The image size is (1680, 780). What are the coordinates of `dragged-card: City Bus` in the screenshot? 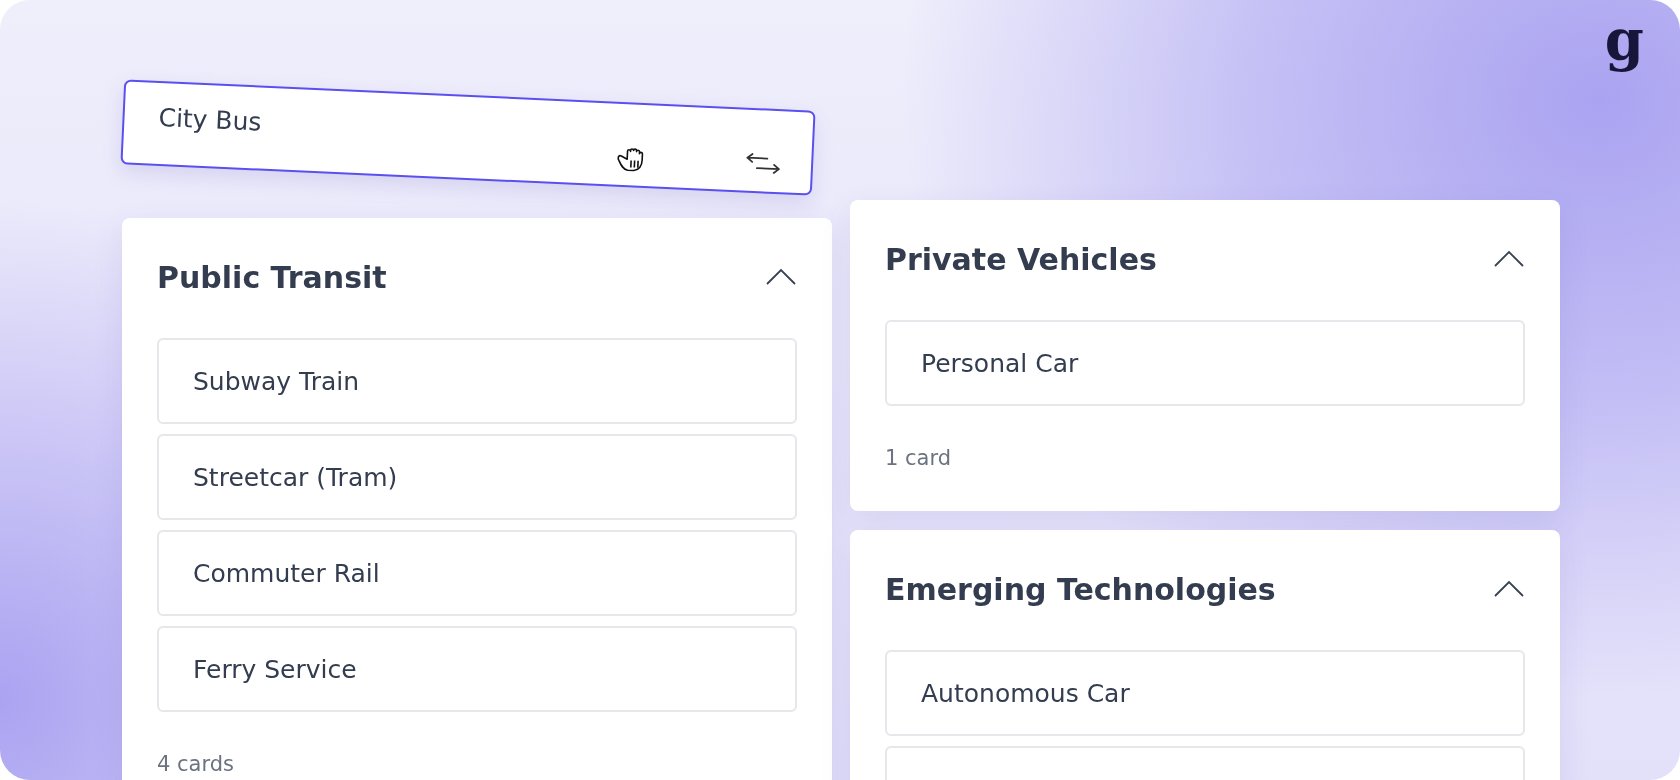 It's located at (468, 137).